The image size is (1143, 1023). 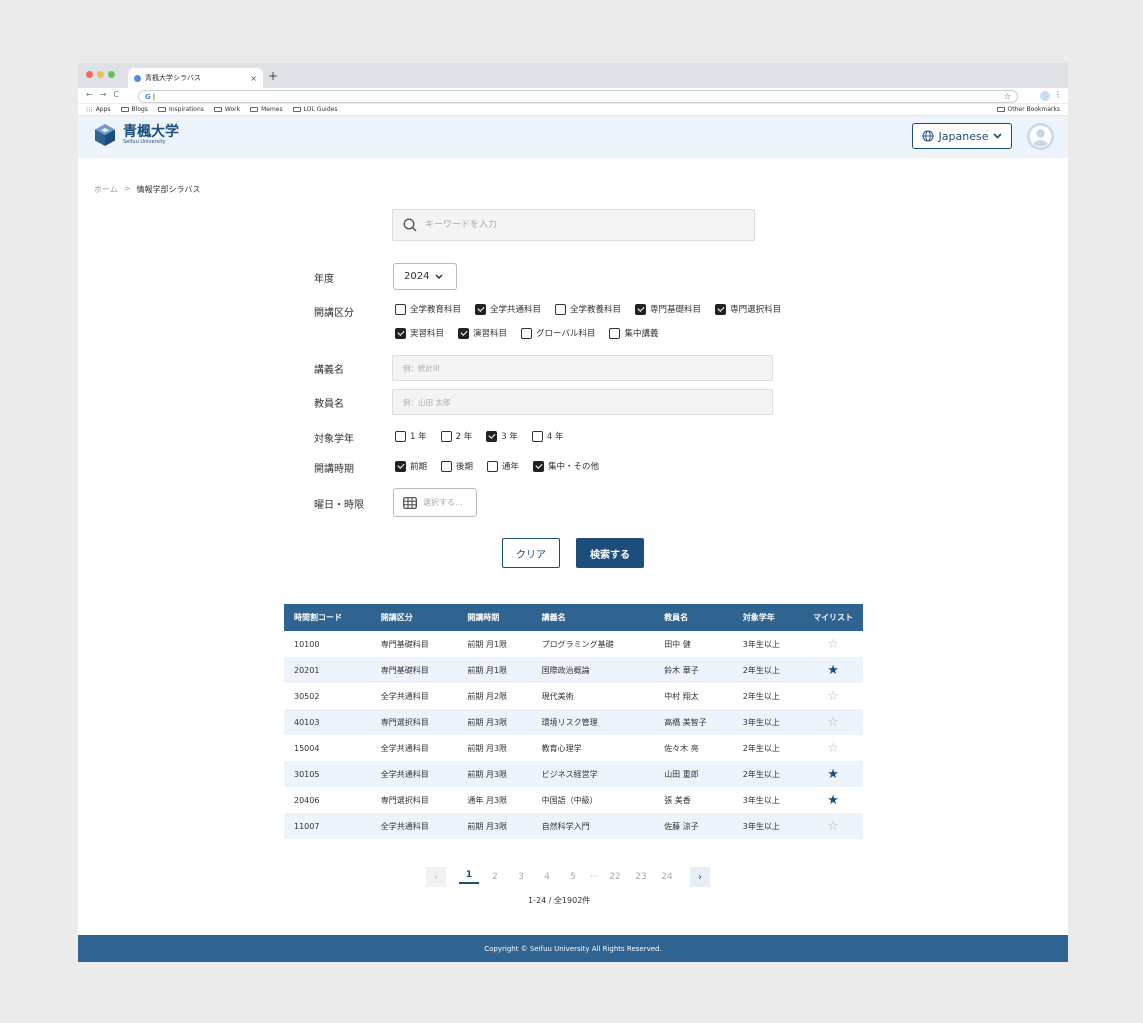 What do you see at coordinates (539, 466) in the screenshot?
I see `checkbox-box` at bounding box center [539, 466].